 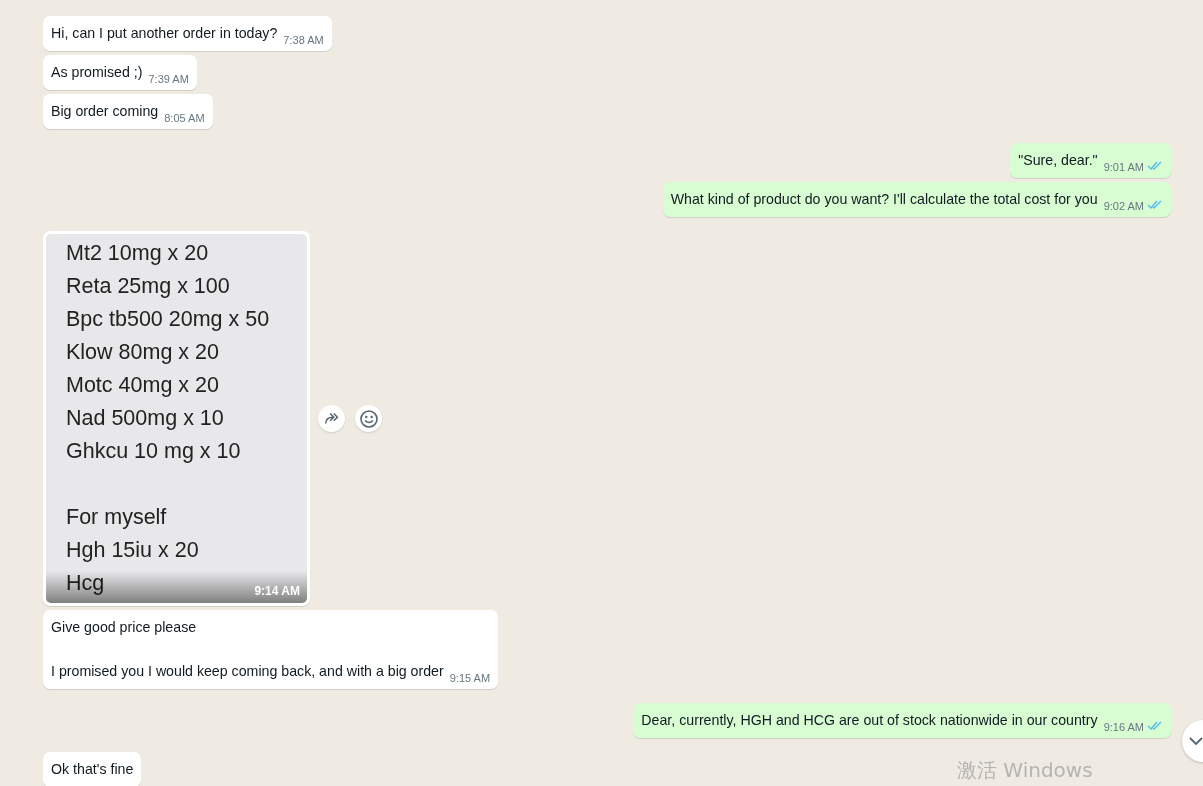 I want to click on note-line: Bpc tb500 20mg x 50, so click(x=168, y=319).